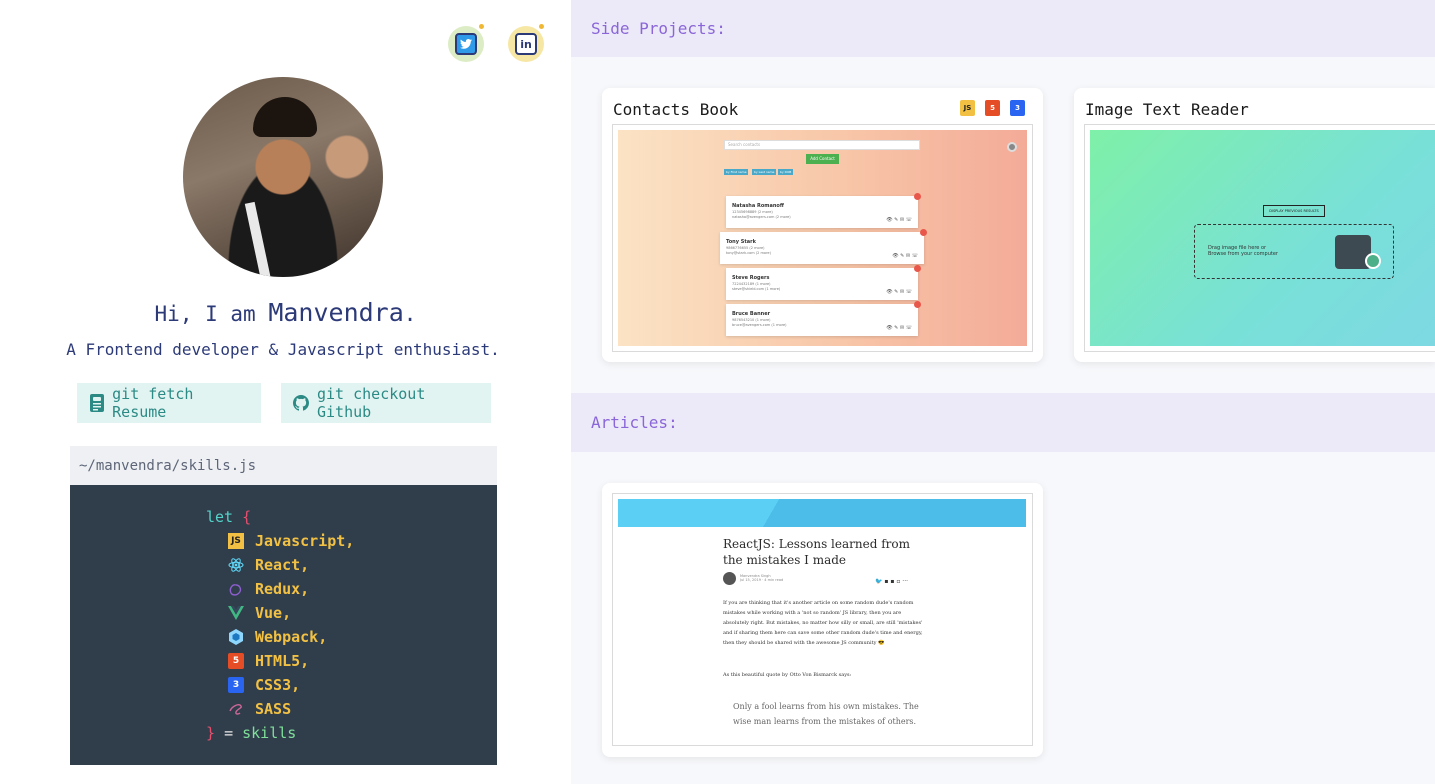  What do you see at coordinates (1003, 422) in the screenshot?
I see `articles-heading: Articles:` at bounding box center [1003, 422].